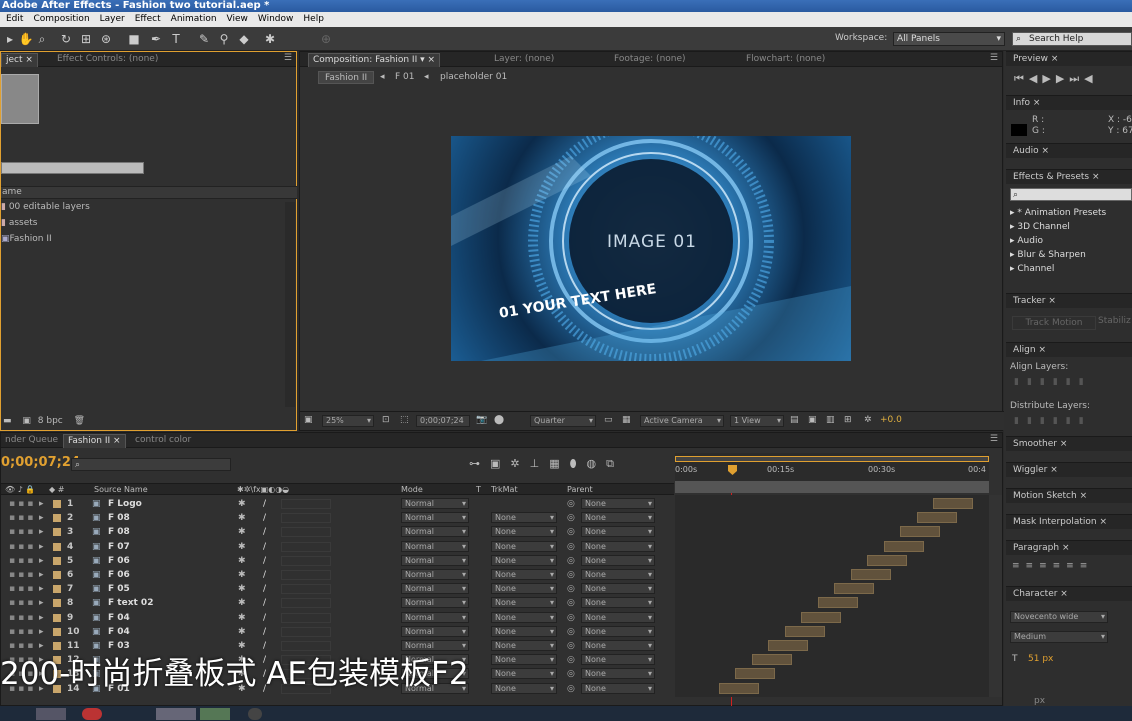  Describe the element at coordinates (546, 464) in the screenshot. I see `timeline-switches: ⊶▣✲⊥▦⬮◍⧉` at that location.